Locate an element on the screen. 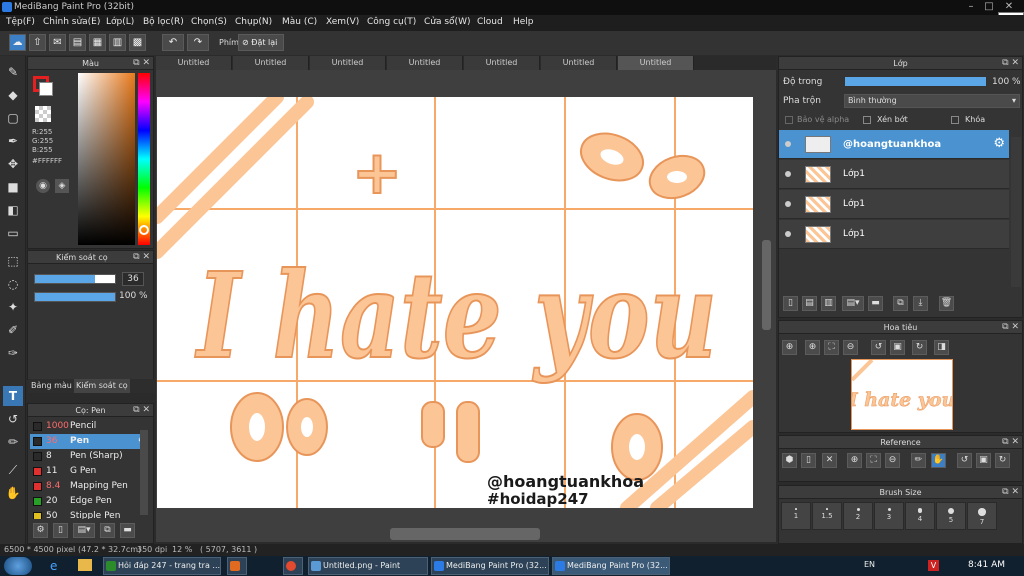 The image size is (1024, 576). brush-item: 1000 Pencil is located at coordinates (89, 426).